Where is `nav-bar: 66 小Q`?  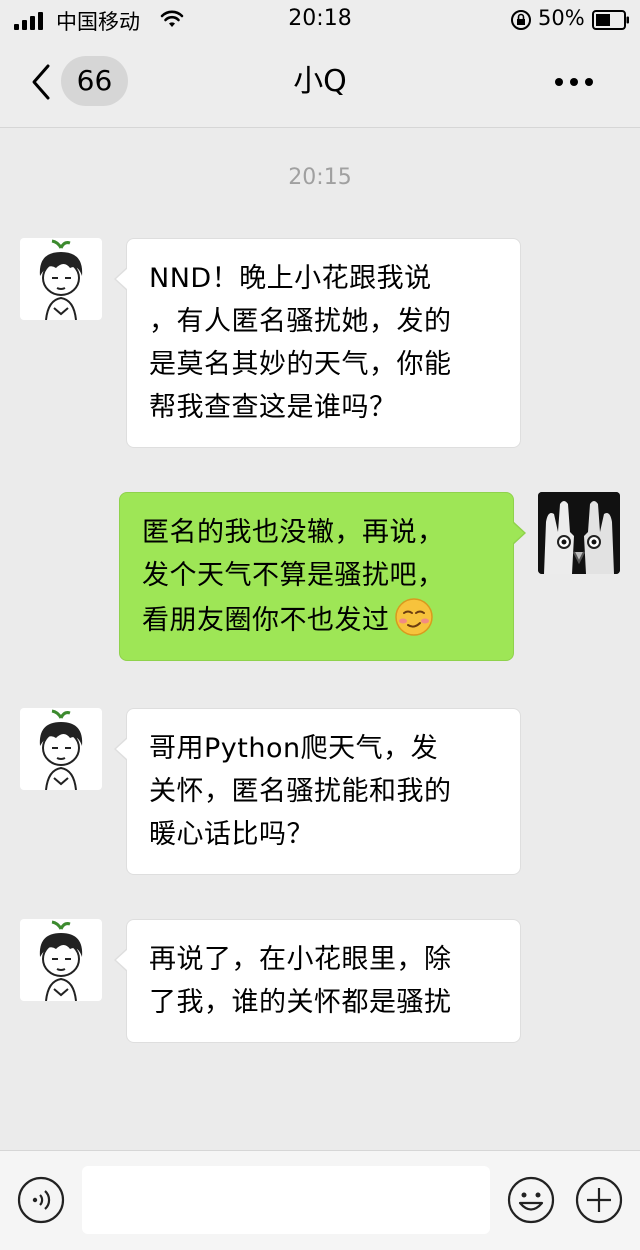 nav-bar: 66 小Q is located at coordinates (320, 84).